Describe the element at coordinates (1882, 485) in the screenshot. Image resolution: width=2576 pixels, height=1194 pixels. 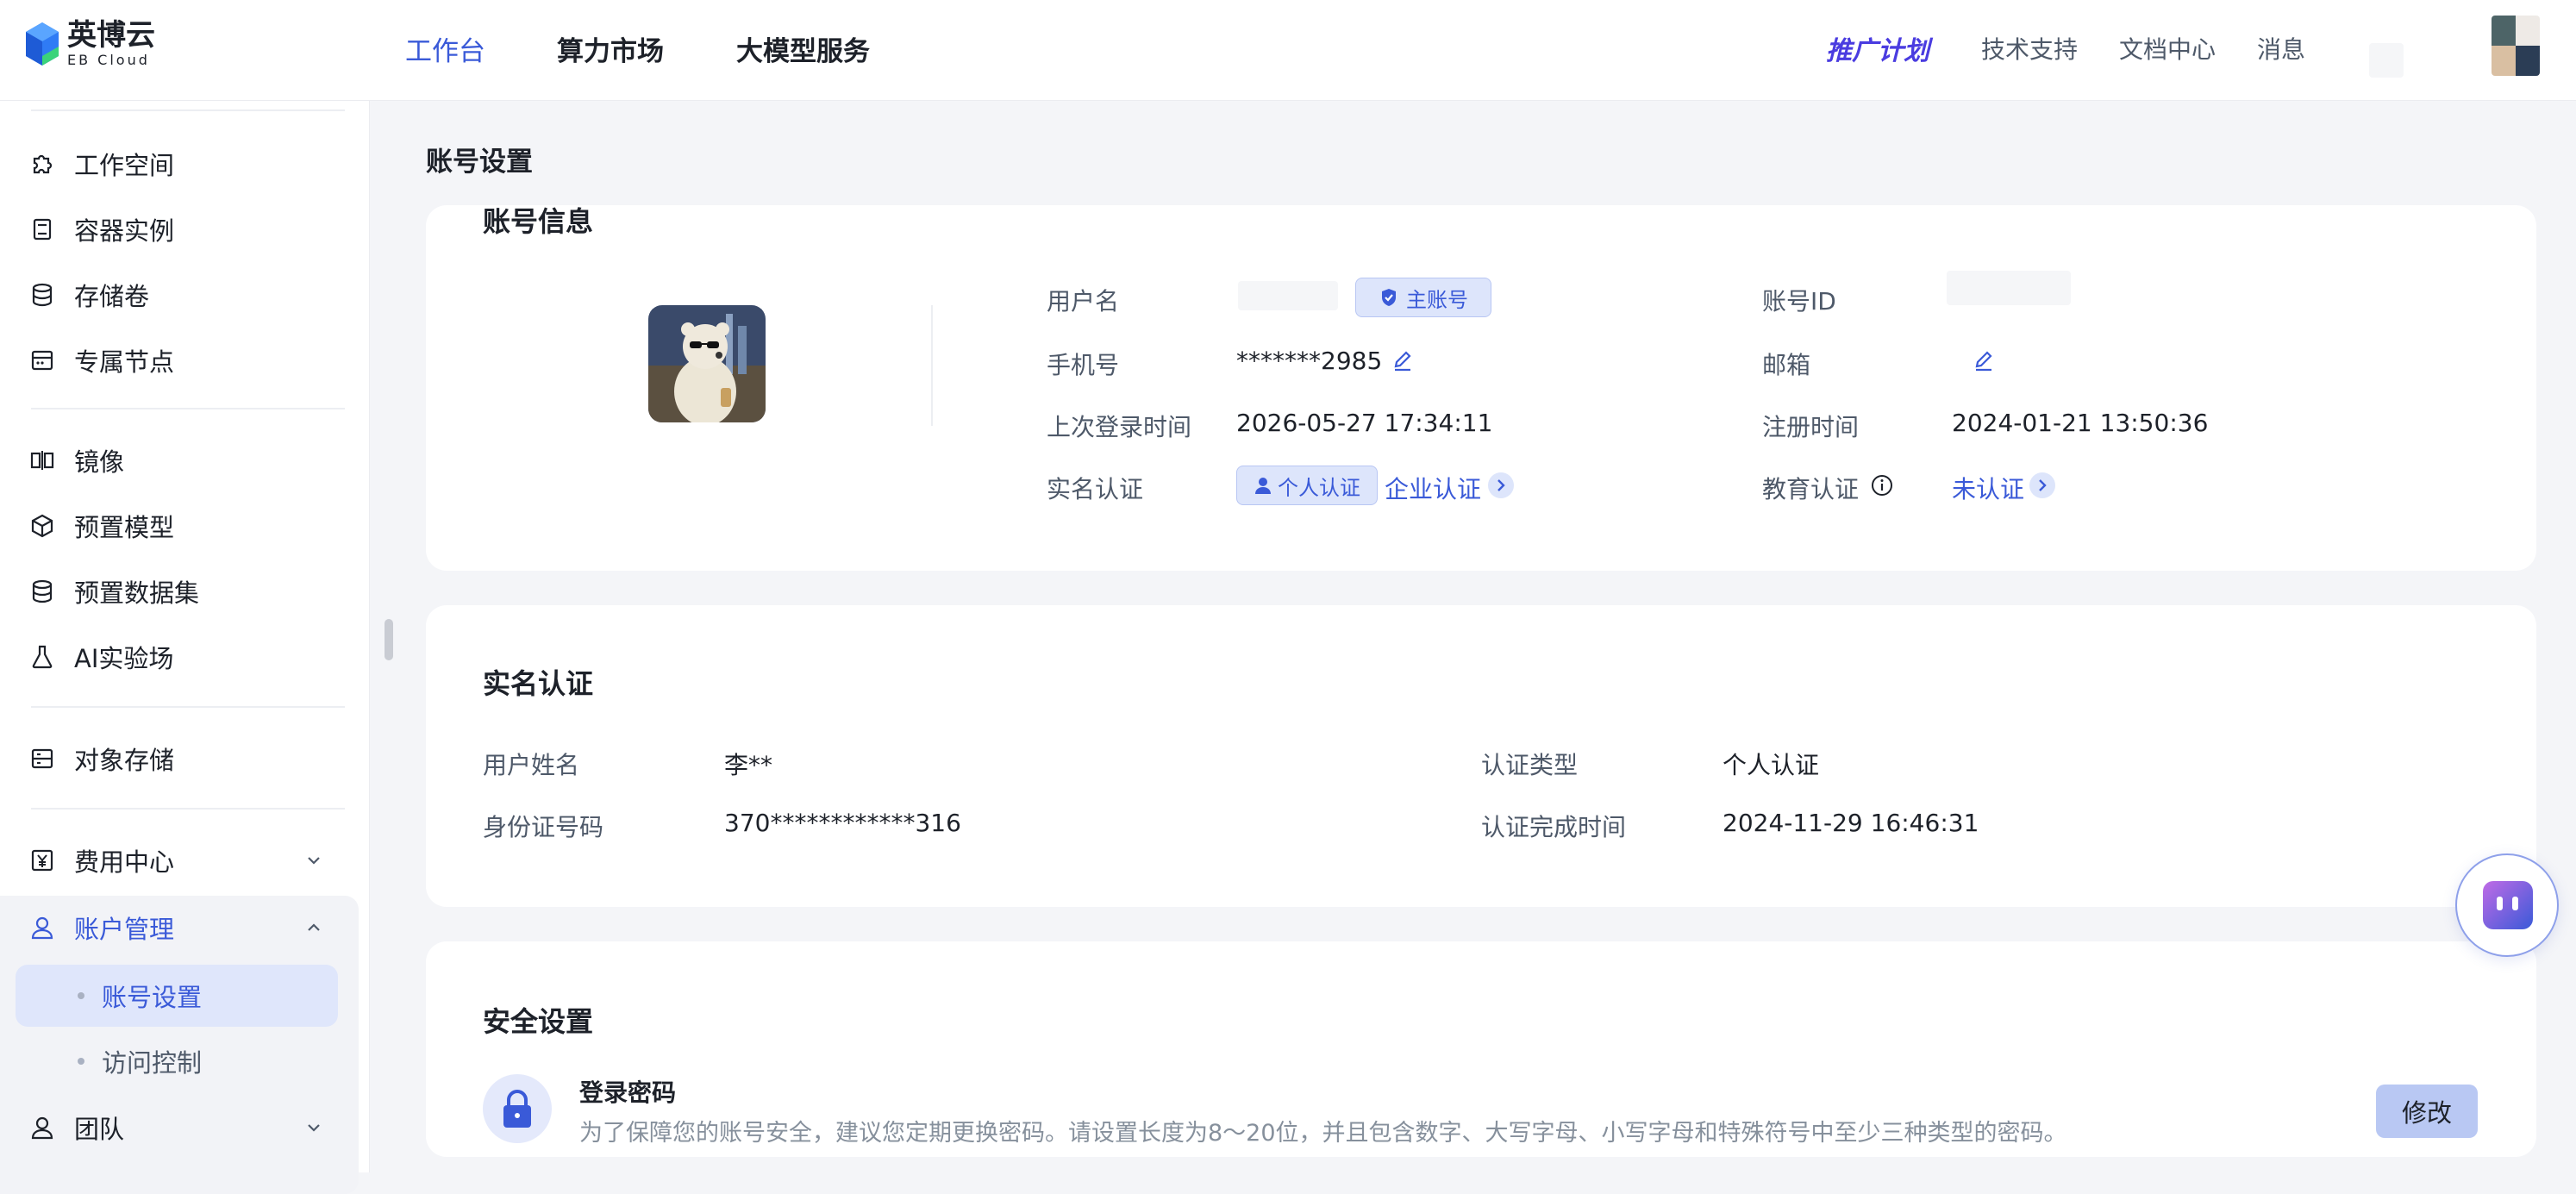
I see `info-icon` at that location.